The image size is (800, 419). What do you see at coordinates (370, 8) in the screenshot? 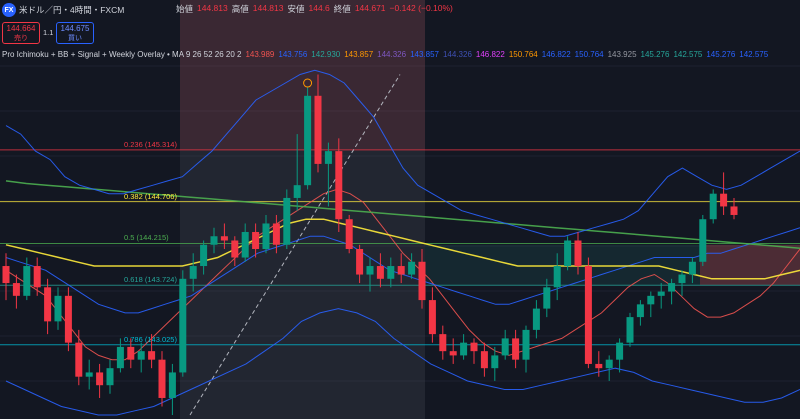
I see `ohlc-close-value: 144.671` at bounding box center [370, 8].